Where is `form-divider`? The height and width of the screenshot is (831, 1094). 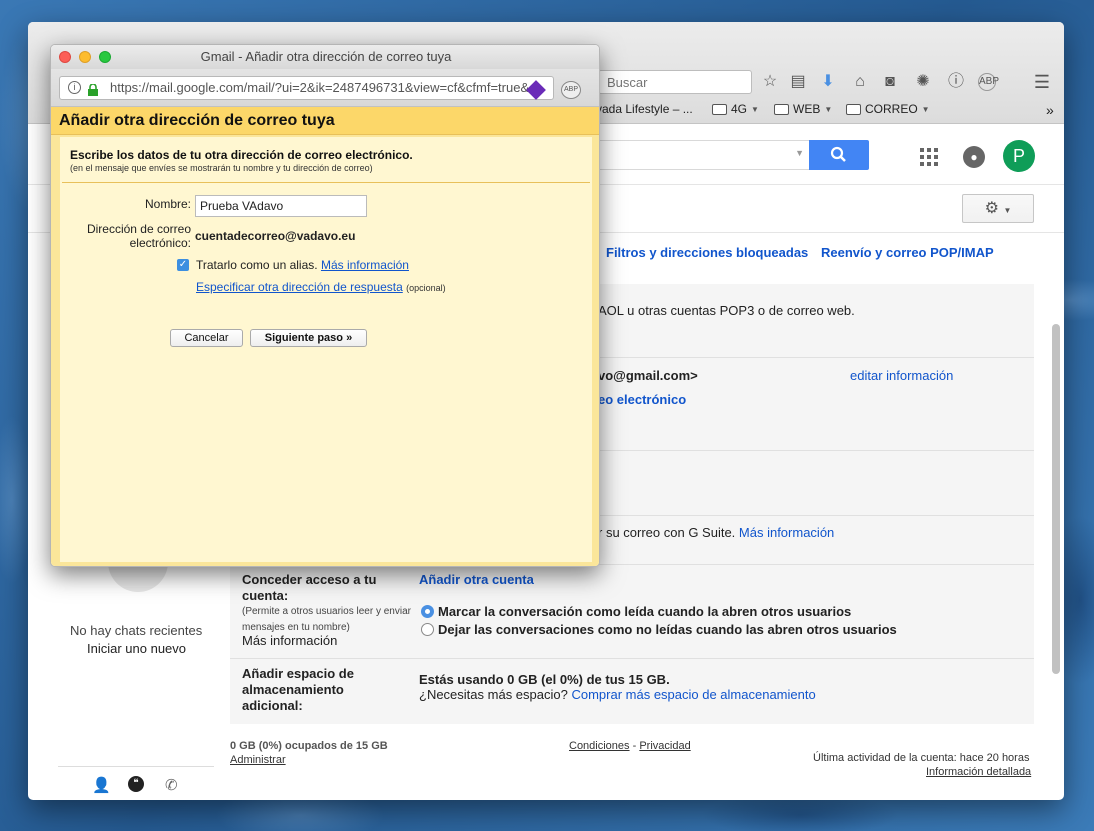 form-divider is located at coordinates (326, 182).